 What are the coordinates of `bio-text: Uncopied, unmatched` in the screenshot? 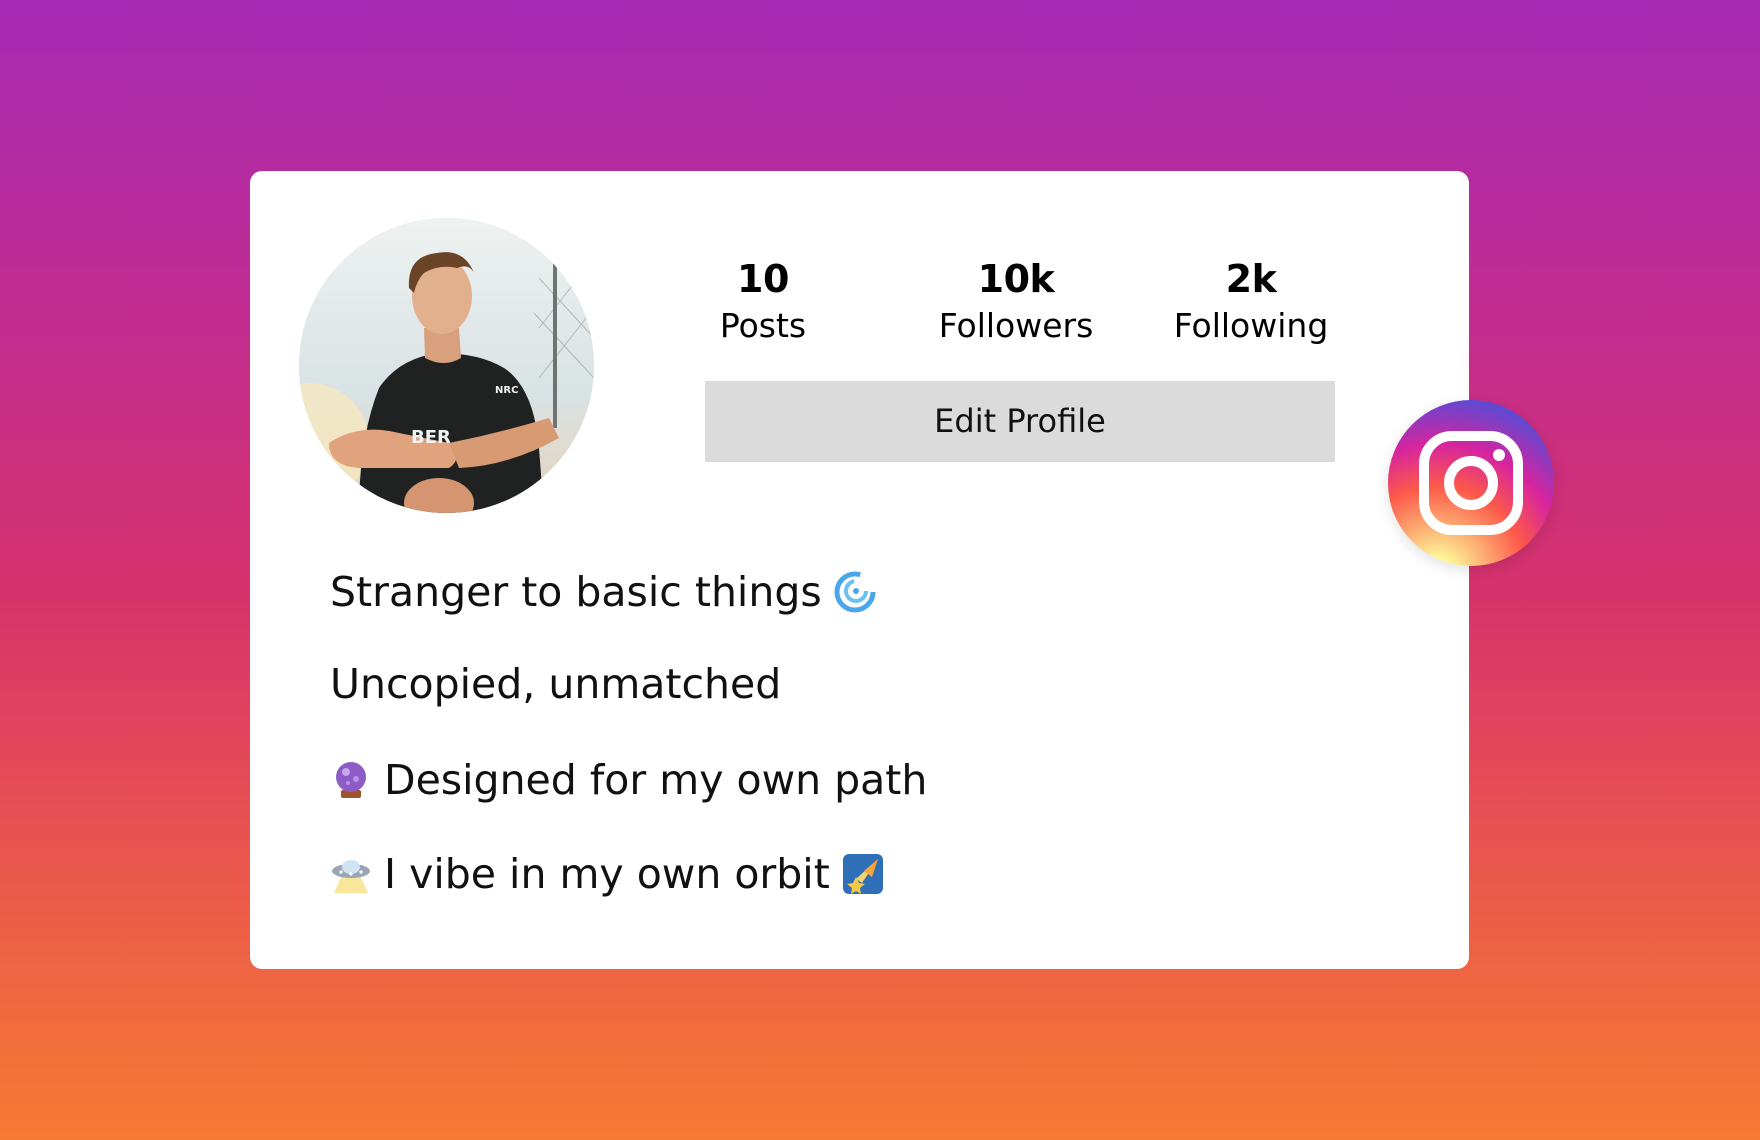 It's located at (556, 684).